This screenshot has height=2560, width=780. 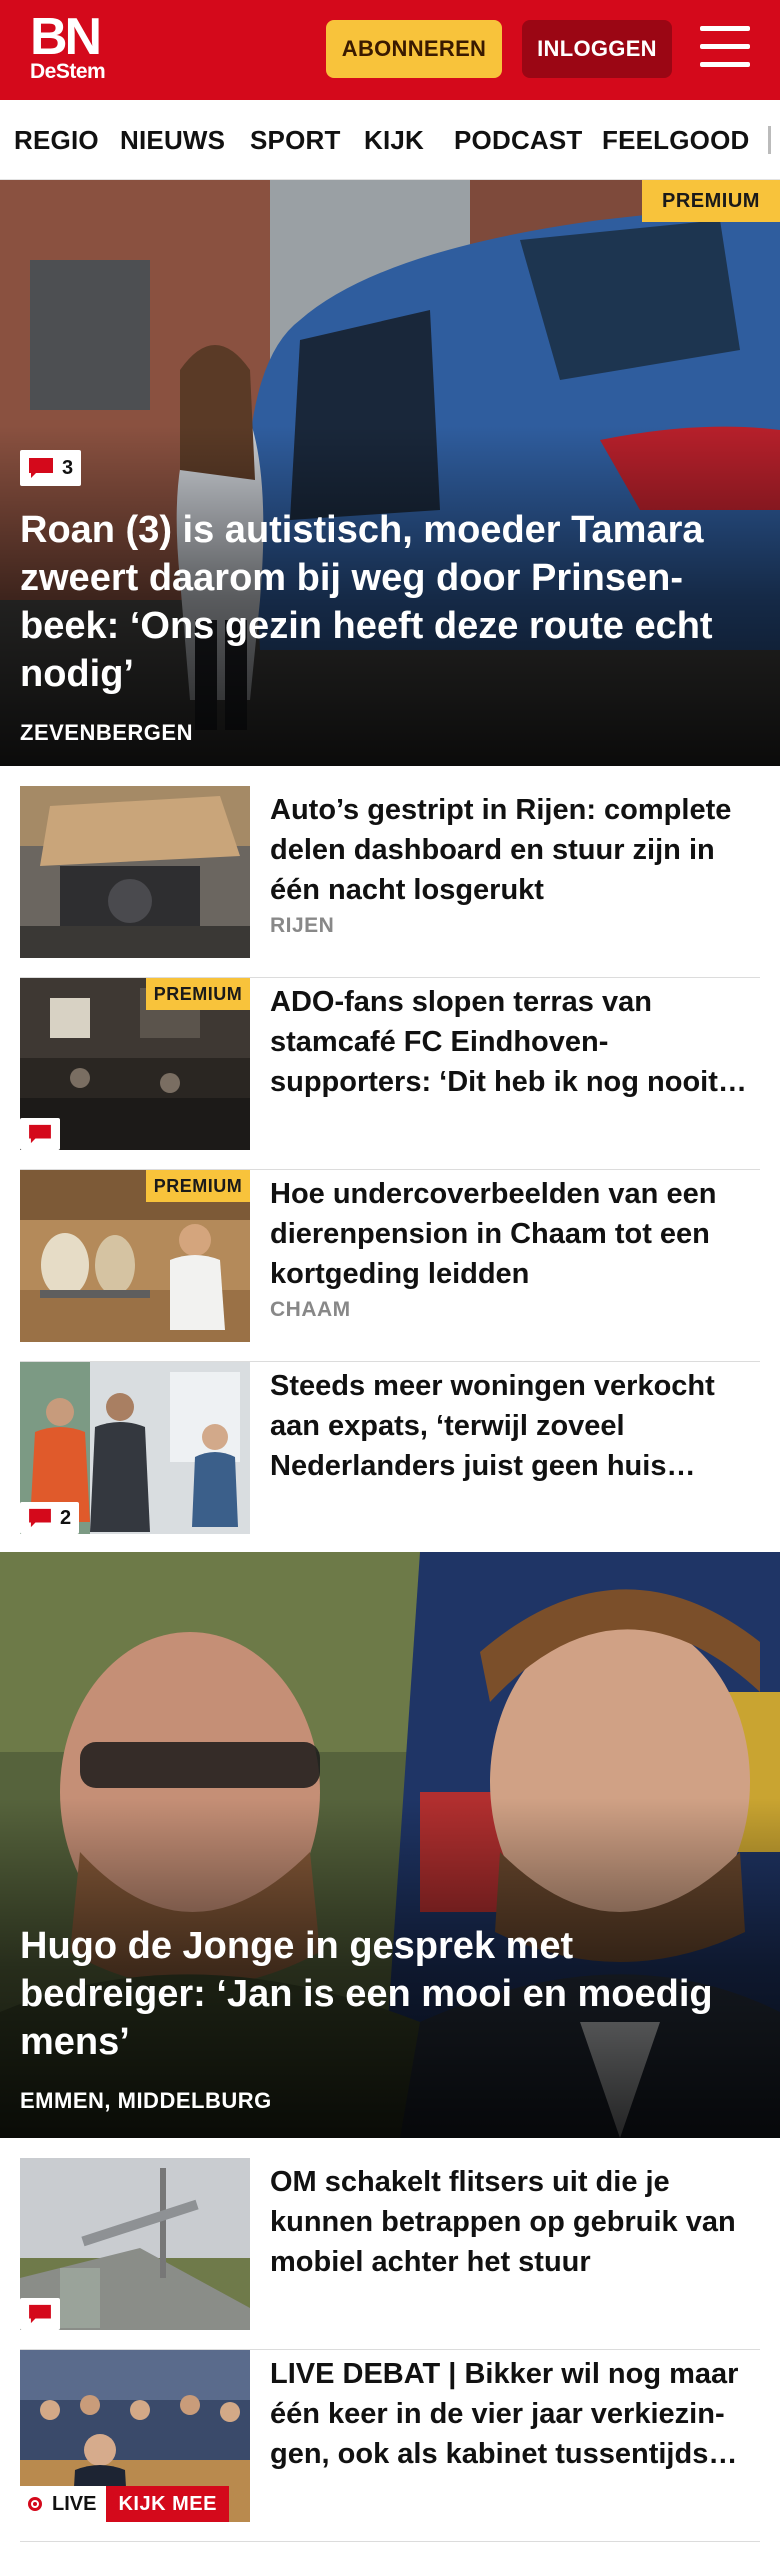 I want to click on logo-sub-text: DeStem, so click(x=68, y=71).